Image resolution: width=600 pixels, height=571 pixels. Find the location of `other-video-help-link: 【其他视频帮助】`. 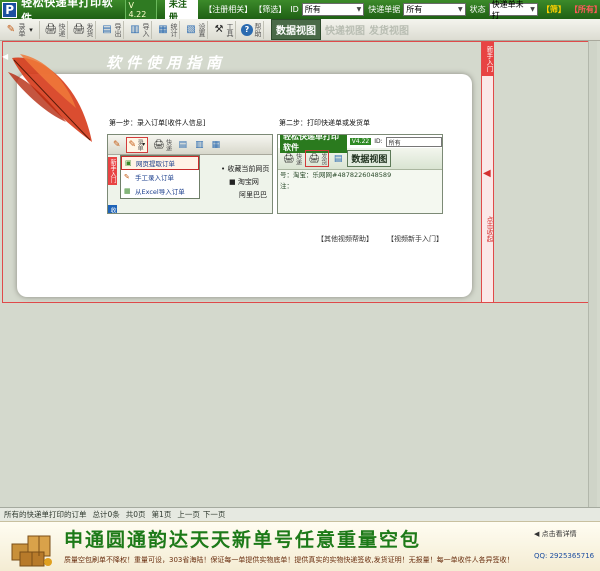

other-video-help-link: 【其他视频帮助】 is located at coordinates (345, 239).